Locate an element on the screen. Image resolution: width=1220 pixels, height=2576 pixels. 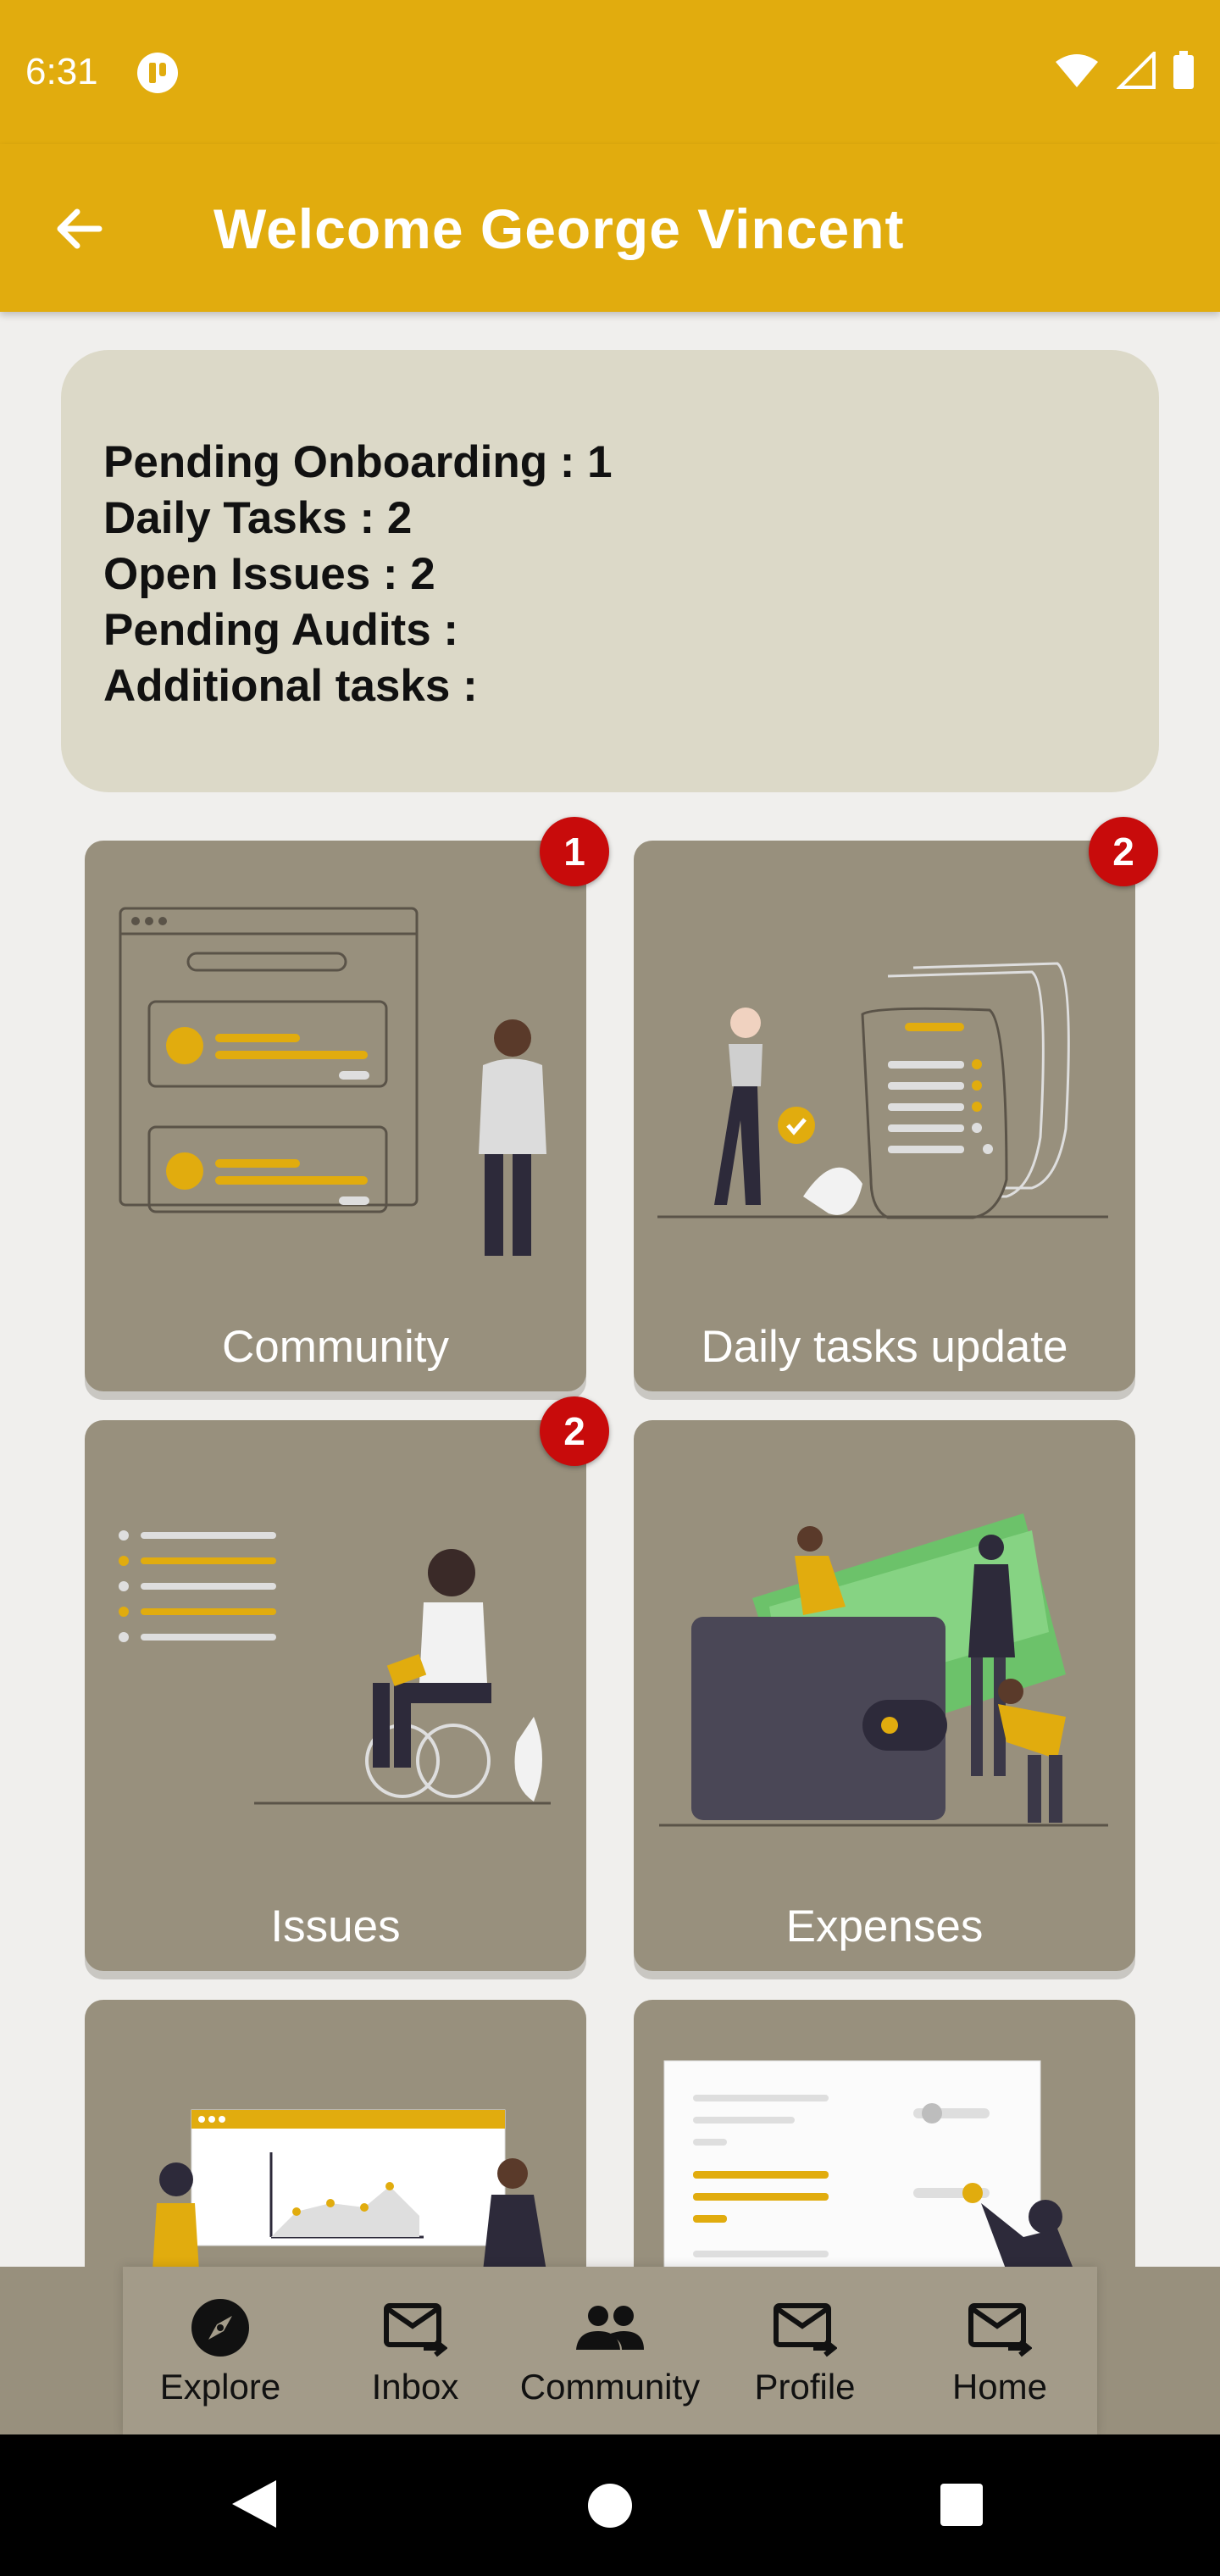
people-icon is located at coordinates (610, 2328).